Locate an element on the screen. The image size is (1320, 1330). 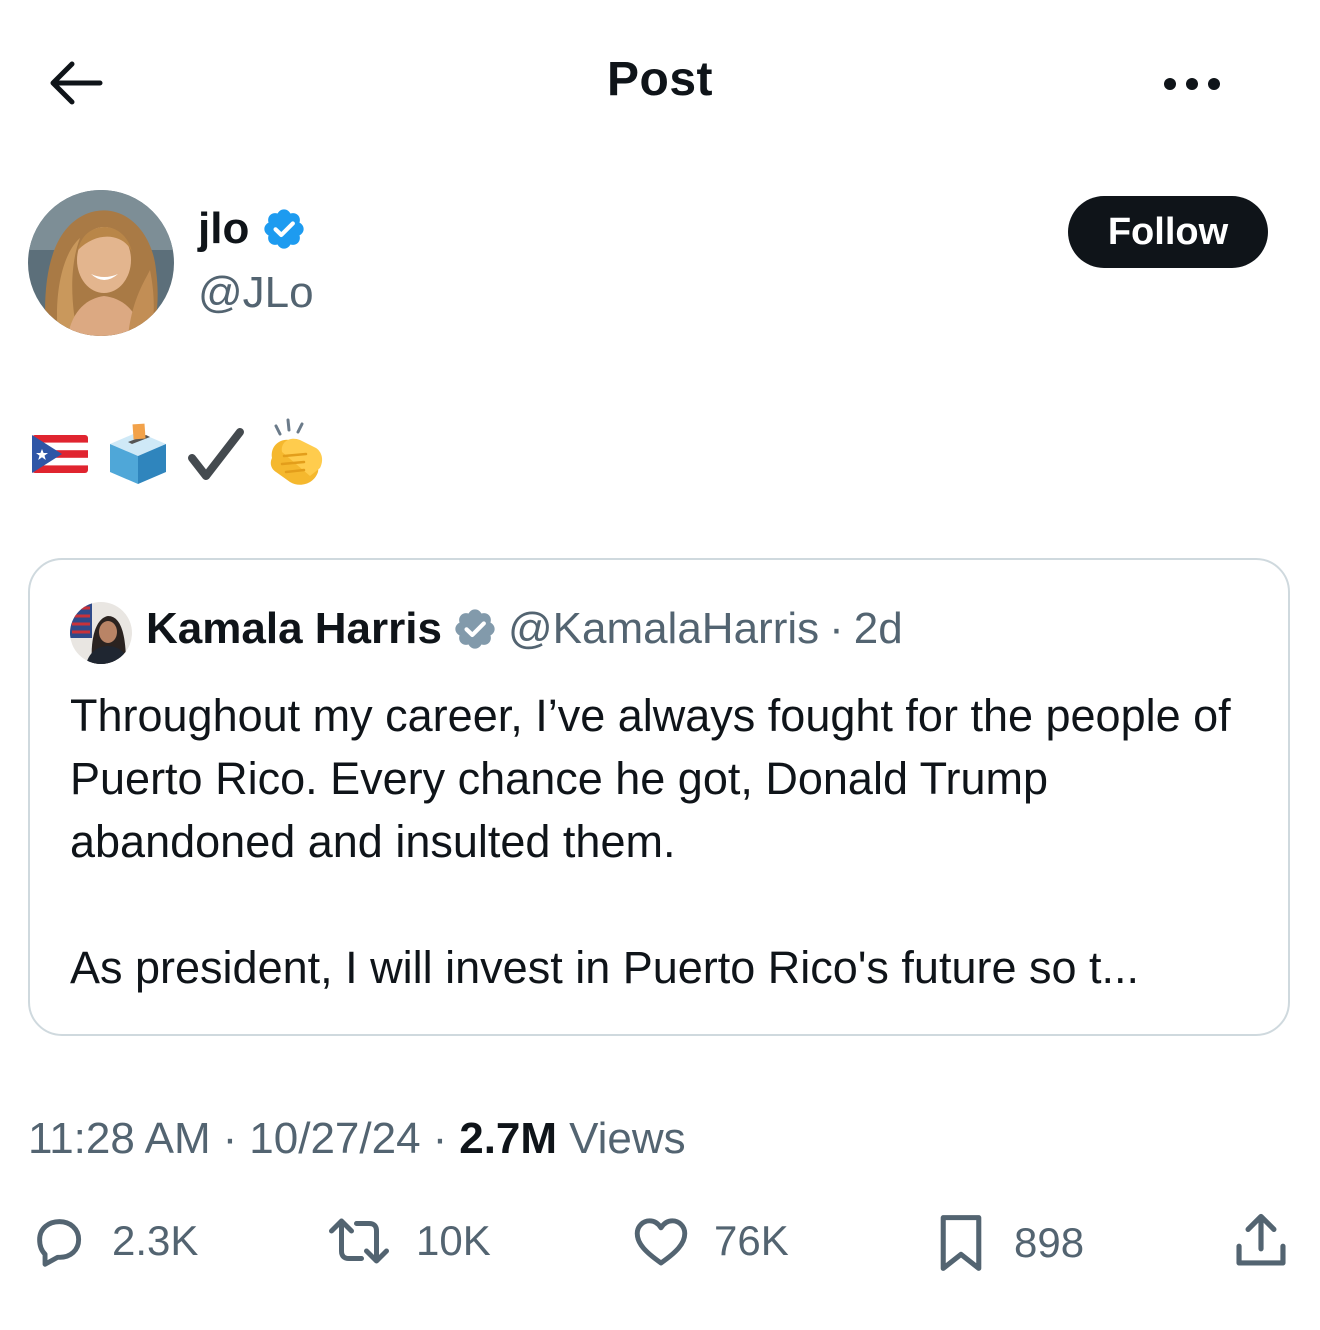
repost-count: 10K is located at coordinates (453, 1240).